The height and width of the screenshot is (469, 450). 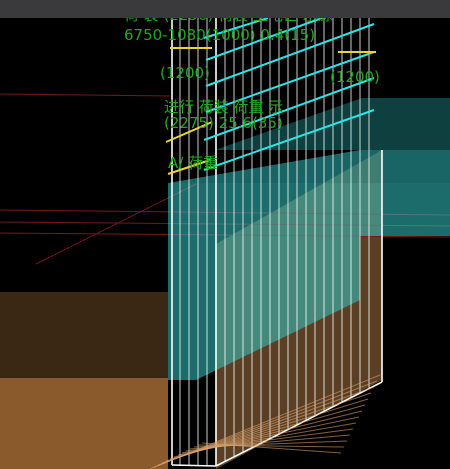 I want to click on soil-layer-lower, so click(x=84, y=423).